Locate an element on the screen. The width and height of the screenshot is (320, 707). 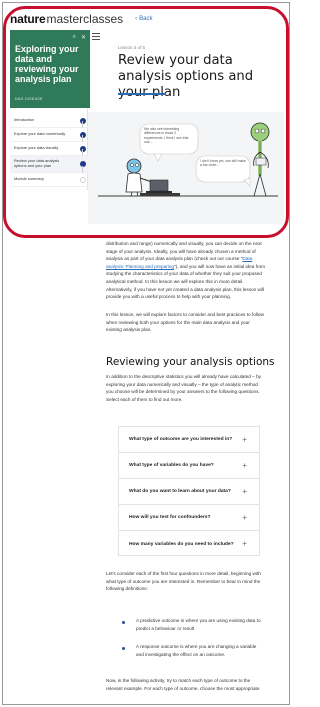
accordion-question: What type of variables do you have? is located at coordinates (171, 465).